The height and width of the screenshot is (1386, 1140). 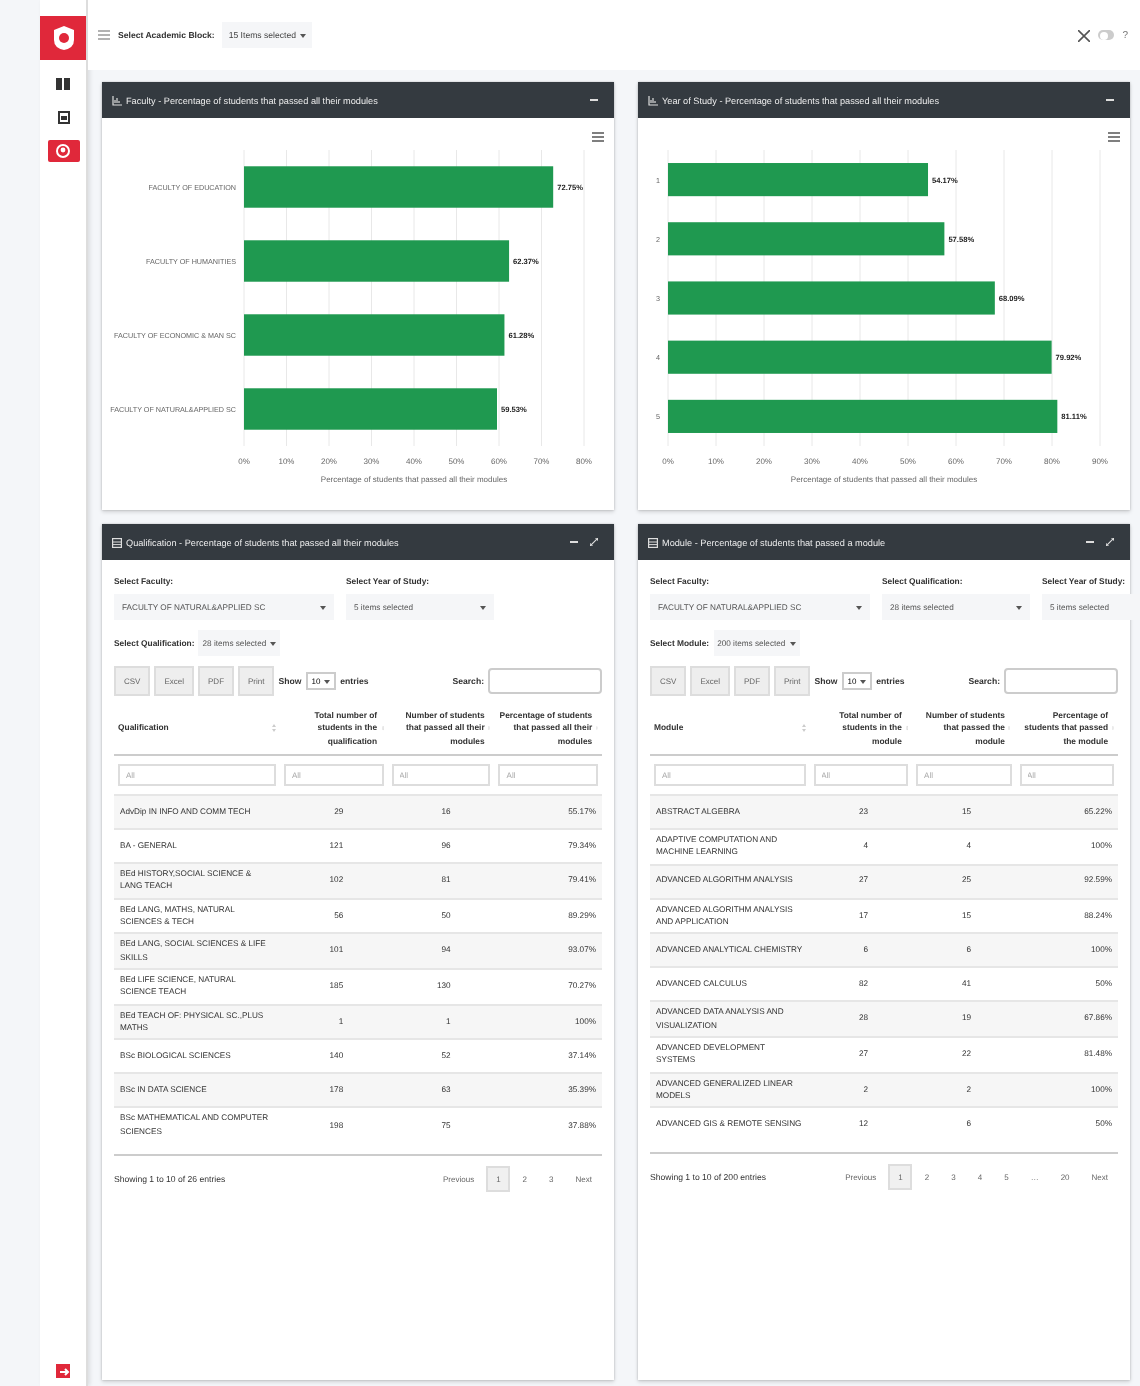 I want to click on logout-icon, so click(x=63, y=1371).